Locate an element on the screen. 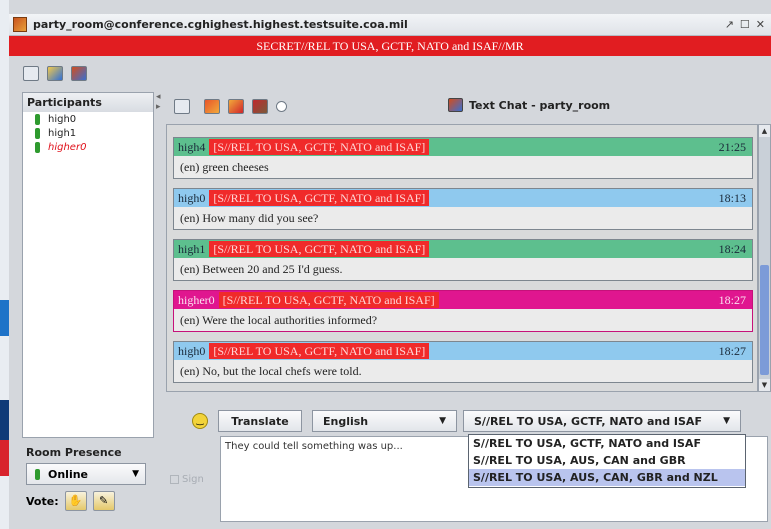 Image resolution: width=771 pixels, height=529 pixels. message-text: (en) No, but the local chefs were told. is located at coordinates (463, 371).